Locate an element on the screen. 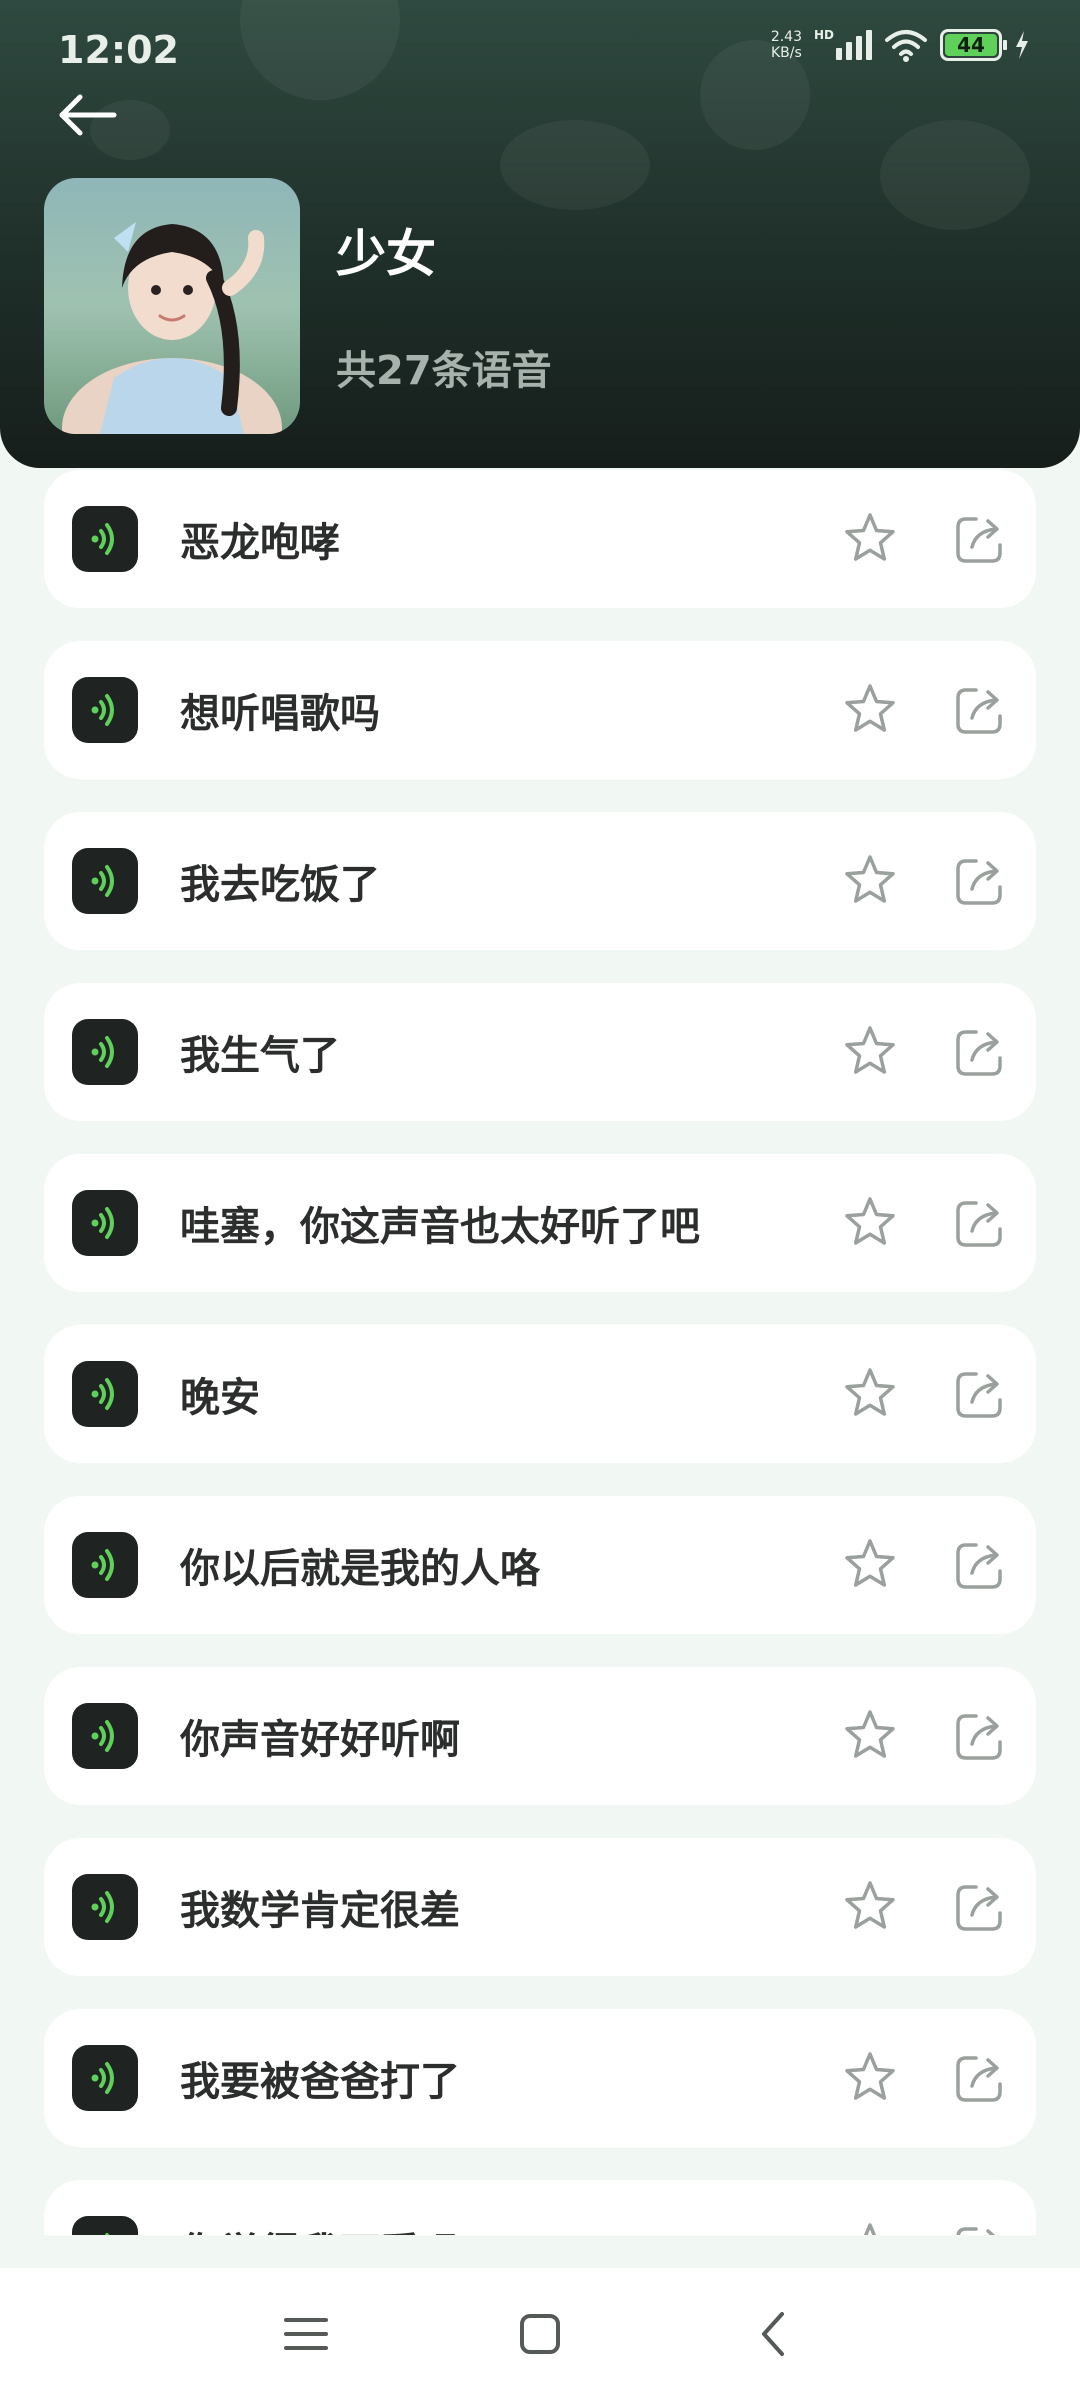 The width and height of the screenshot is (1080, 2400). voice-item-label: 想听唱歌吗 is located at coordinates (280, 714).